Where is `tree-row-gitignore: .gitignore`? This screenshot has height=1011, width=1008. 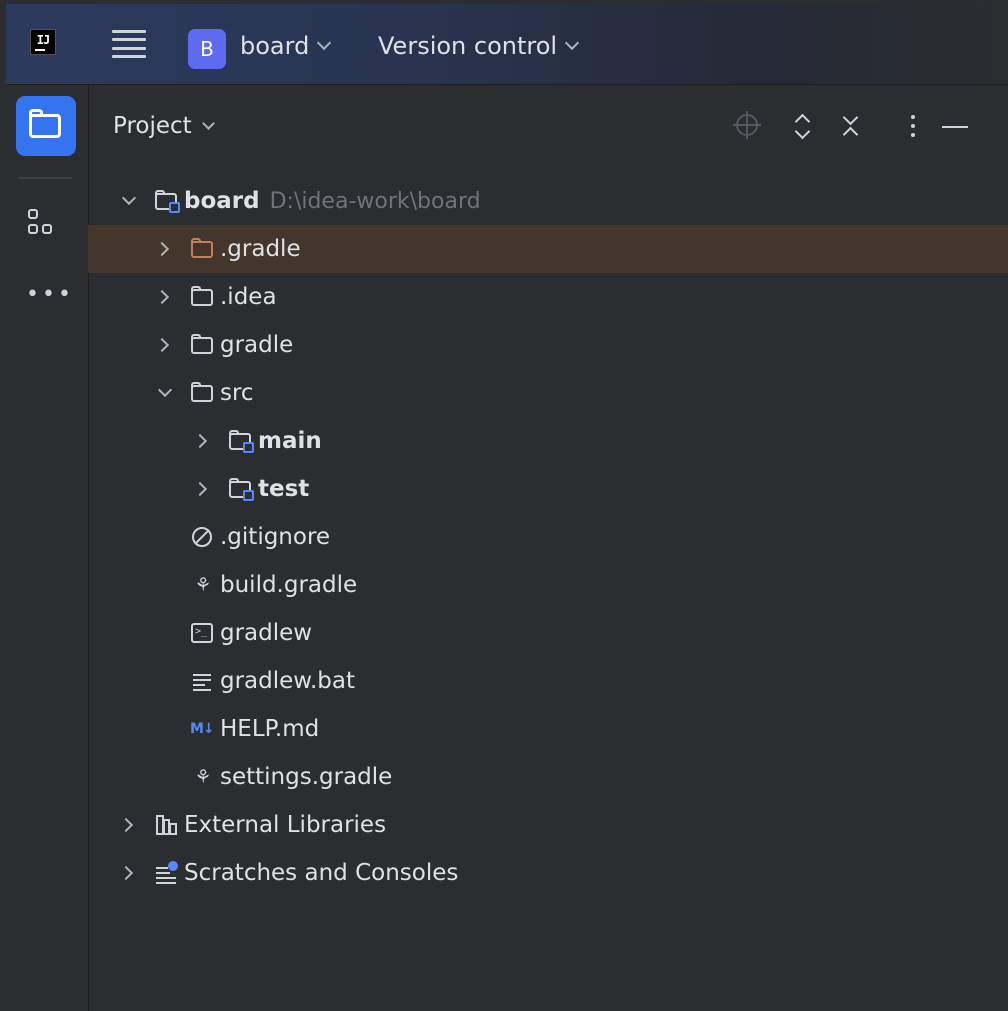 tree-row-gitignore: .gitignore is located at coordinates (548, 537).